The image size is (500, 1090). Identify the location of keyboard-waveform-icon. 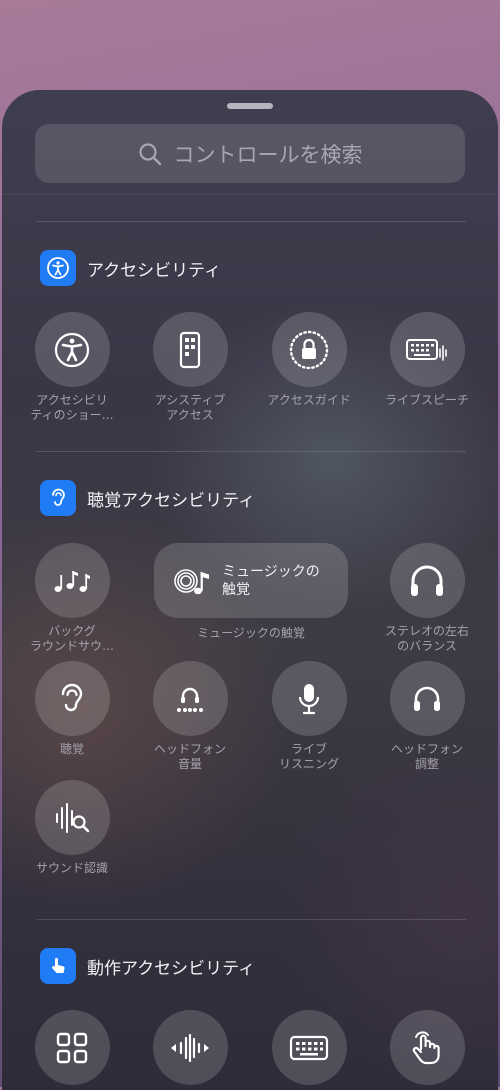
(427, 349).